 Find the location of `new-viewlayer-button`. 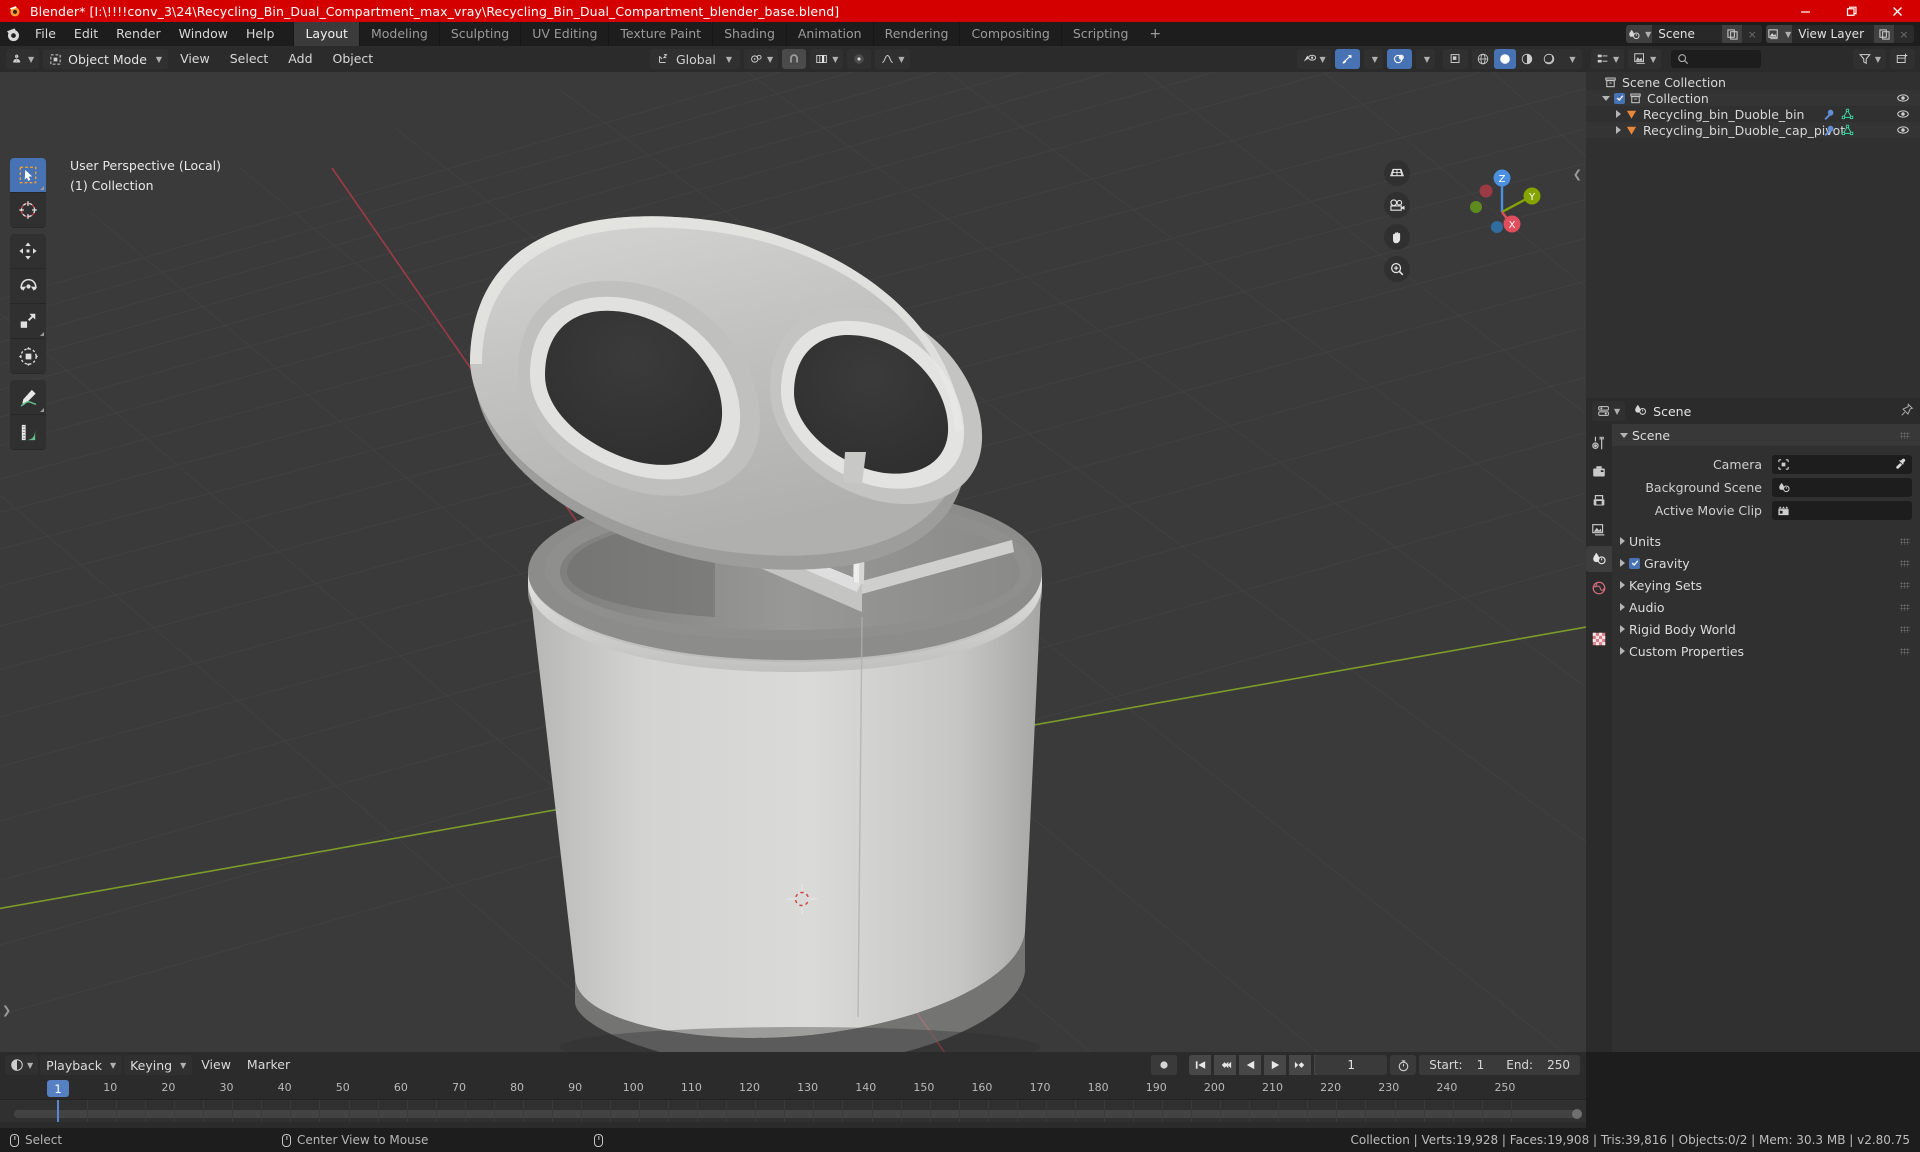

new-viewlayer-button is located at coordinates (1884, 34).